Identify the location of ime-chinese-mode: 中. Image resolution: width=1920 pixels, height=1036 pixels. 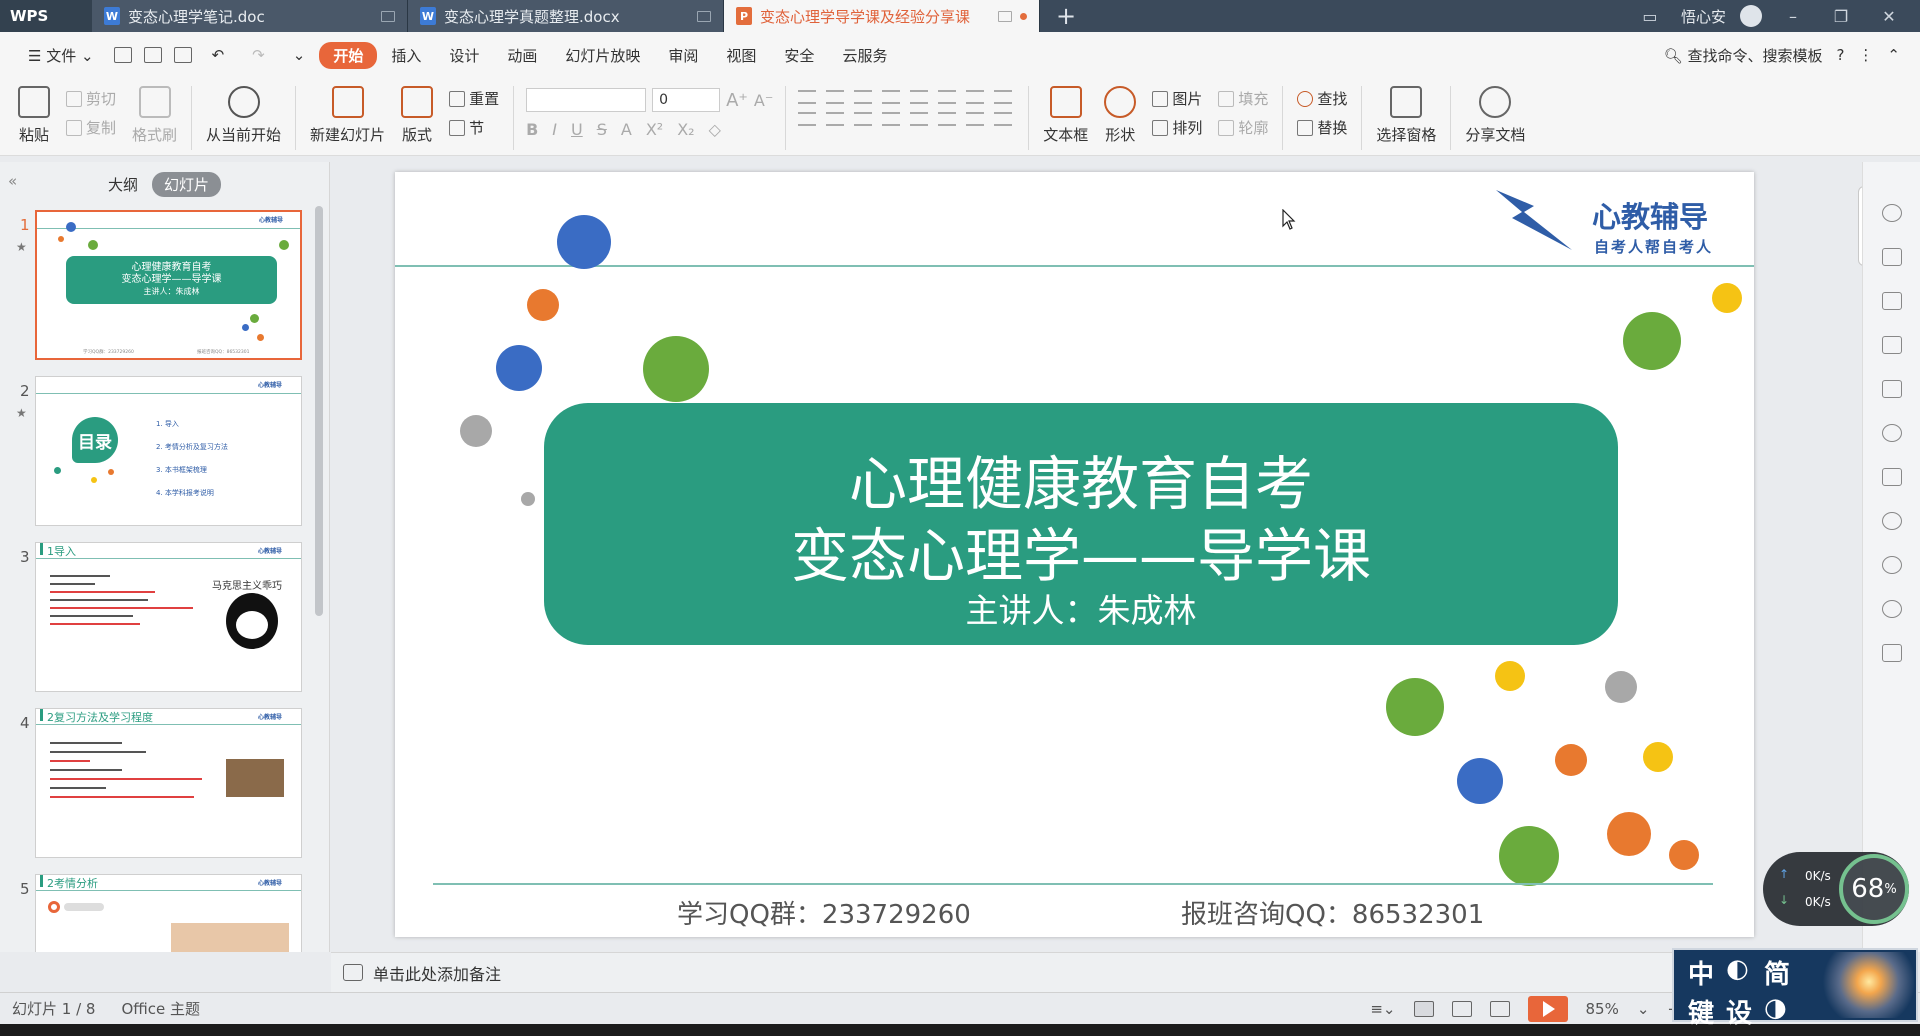
(1705, 972).